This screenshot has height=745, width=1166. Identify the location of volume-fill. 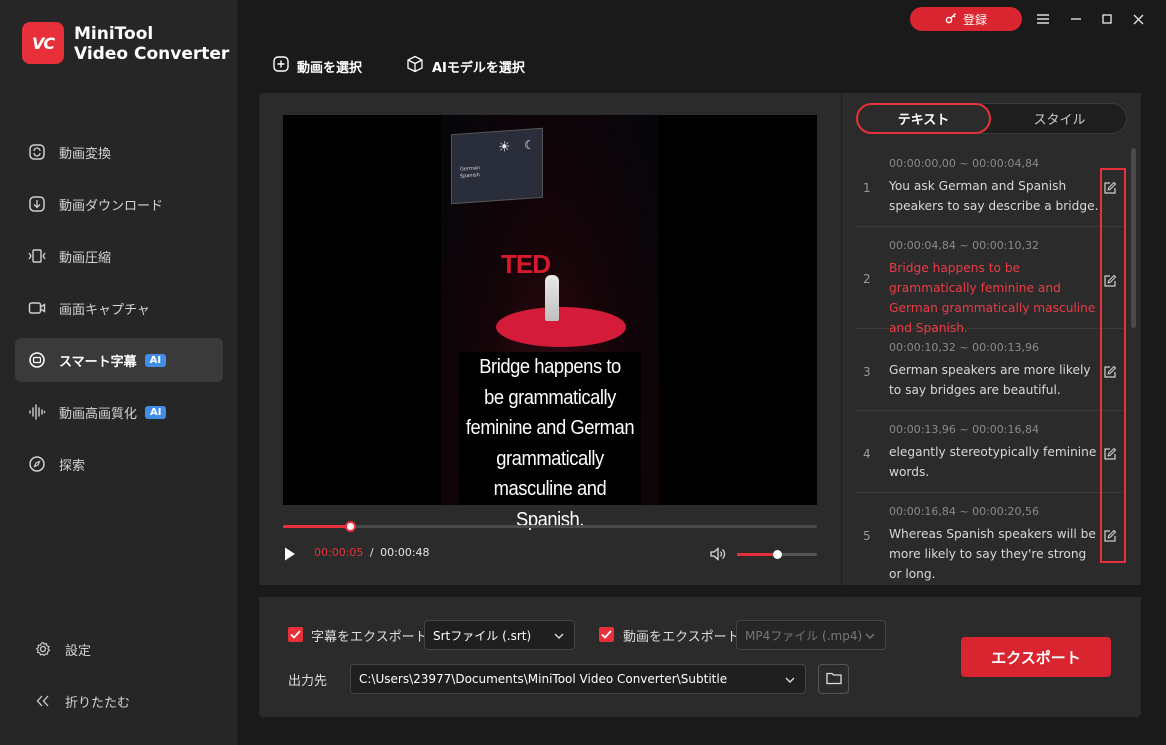
(757, 554).